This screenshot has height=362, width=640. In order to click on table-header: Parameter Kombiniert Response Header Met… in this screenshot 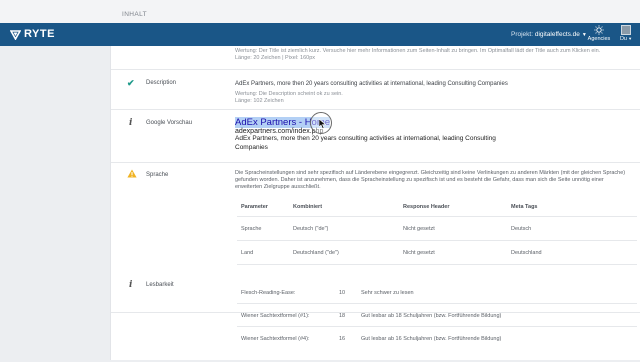, I will do `click(437, 207)`.